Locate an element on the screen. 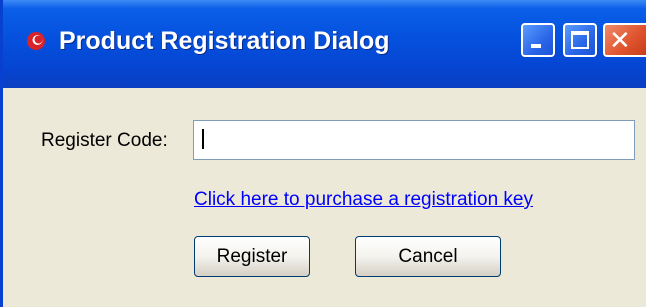  close-button: ✕ is located at coordinates (624, 40).